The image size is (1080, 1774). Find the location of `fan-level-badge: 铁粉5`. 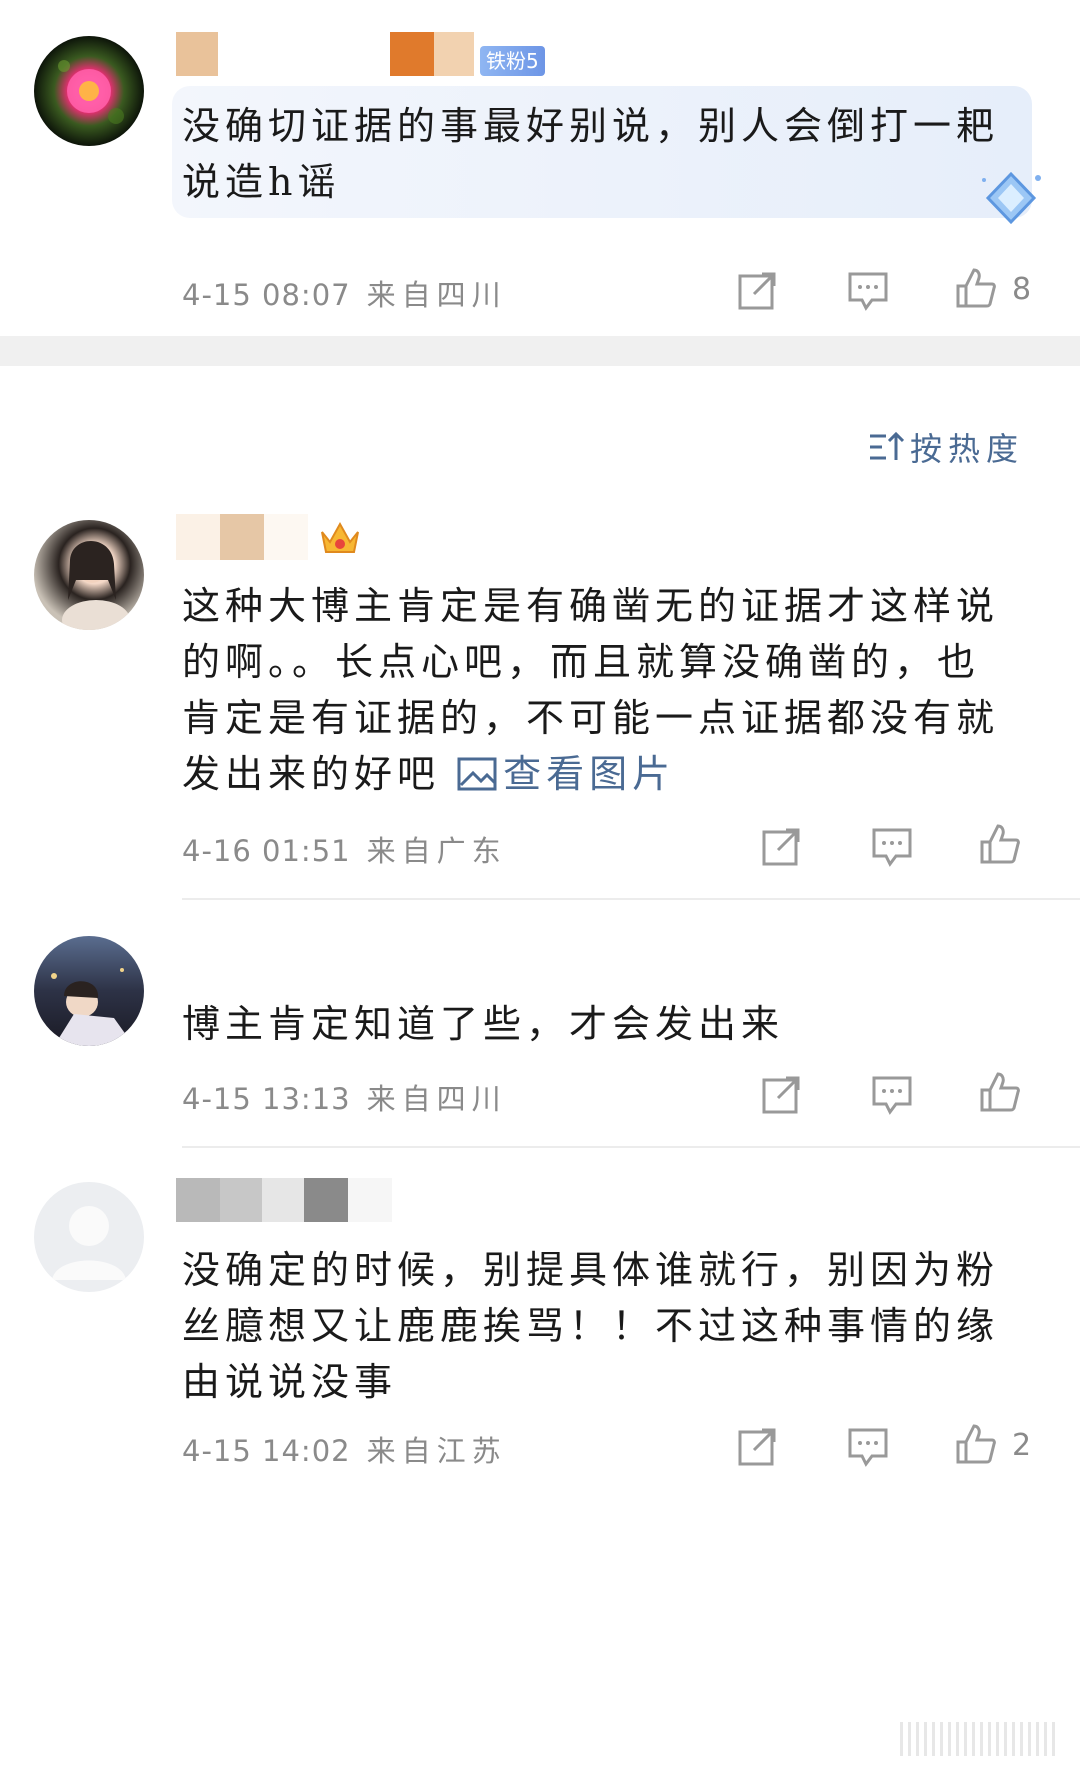

fan-level-badge: 铁粉5 is located at coordinates (512, 61).